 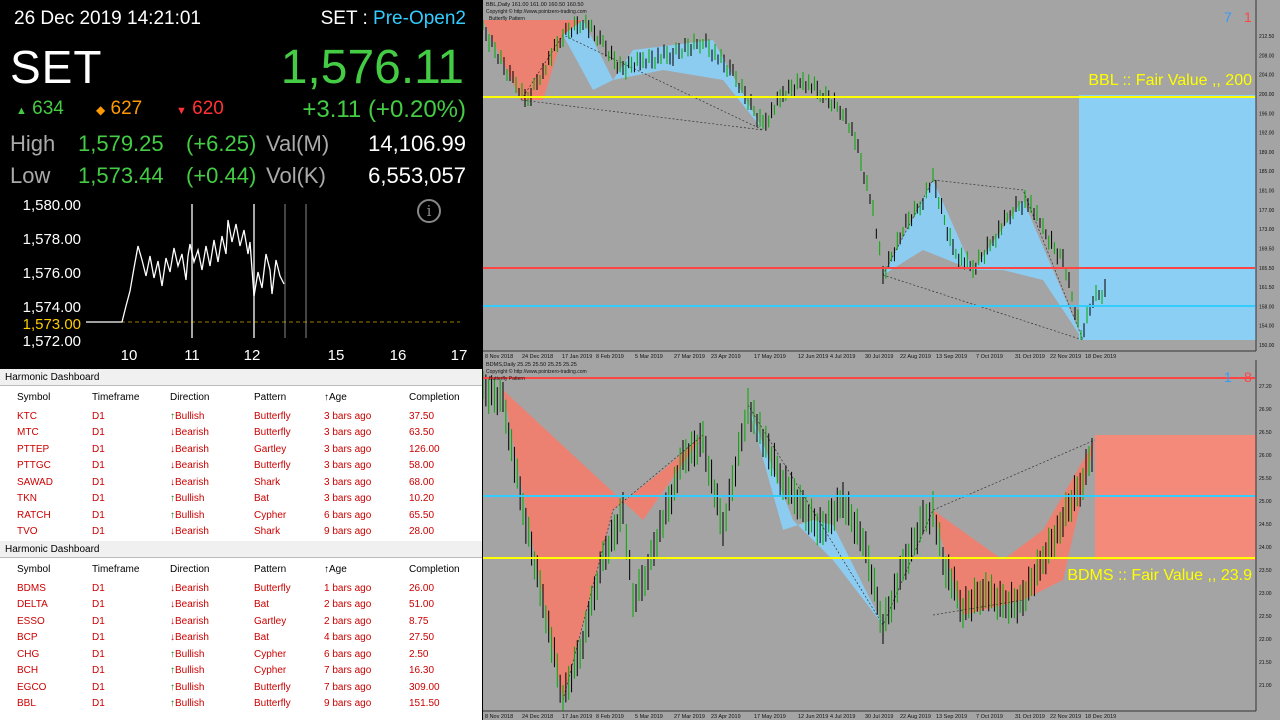 I want to click on y-tick-label: 21.50, so click(x=1265, y=663).